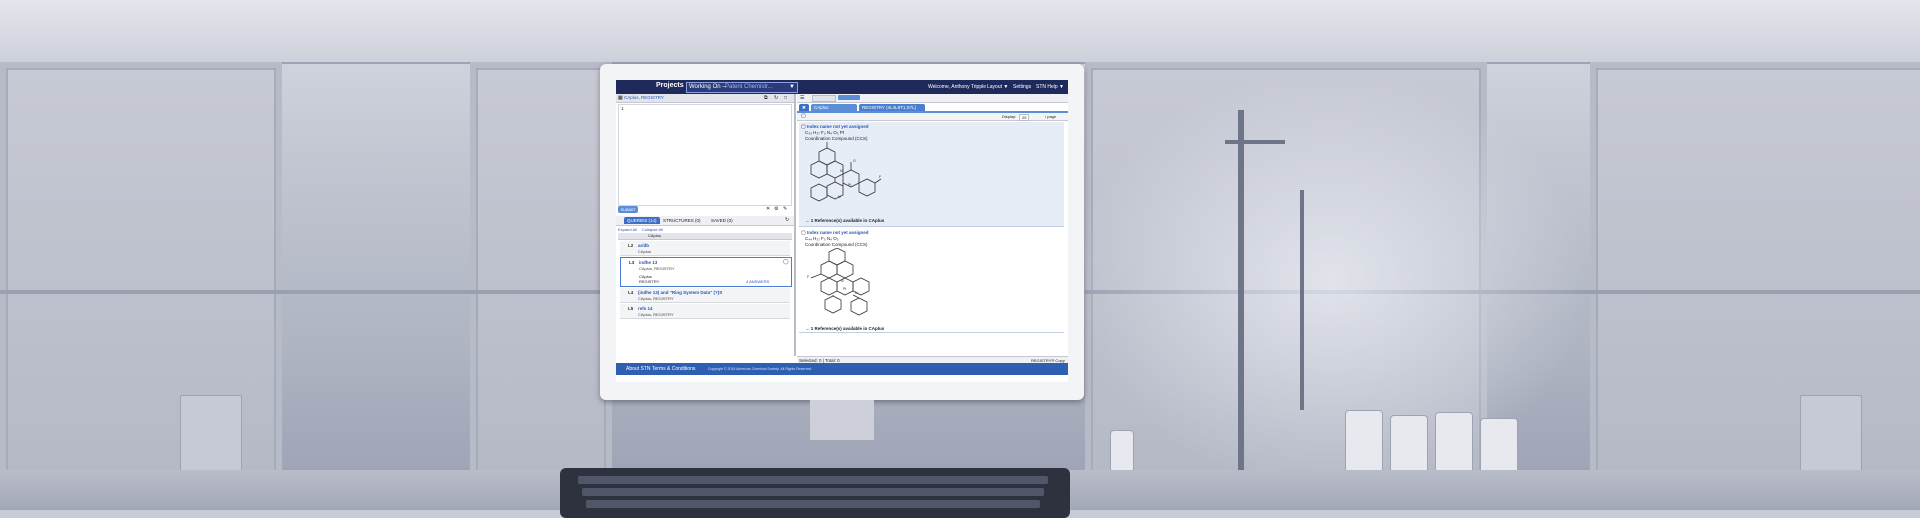  Describe the element at coordinates (824, 98) in the screenshot. I see `search-box` at that location.